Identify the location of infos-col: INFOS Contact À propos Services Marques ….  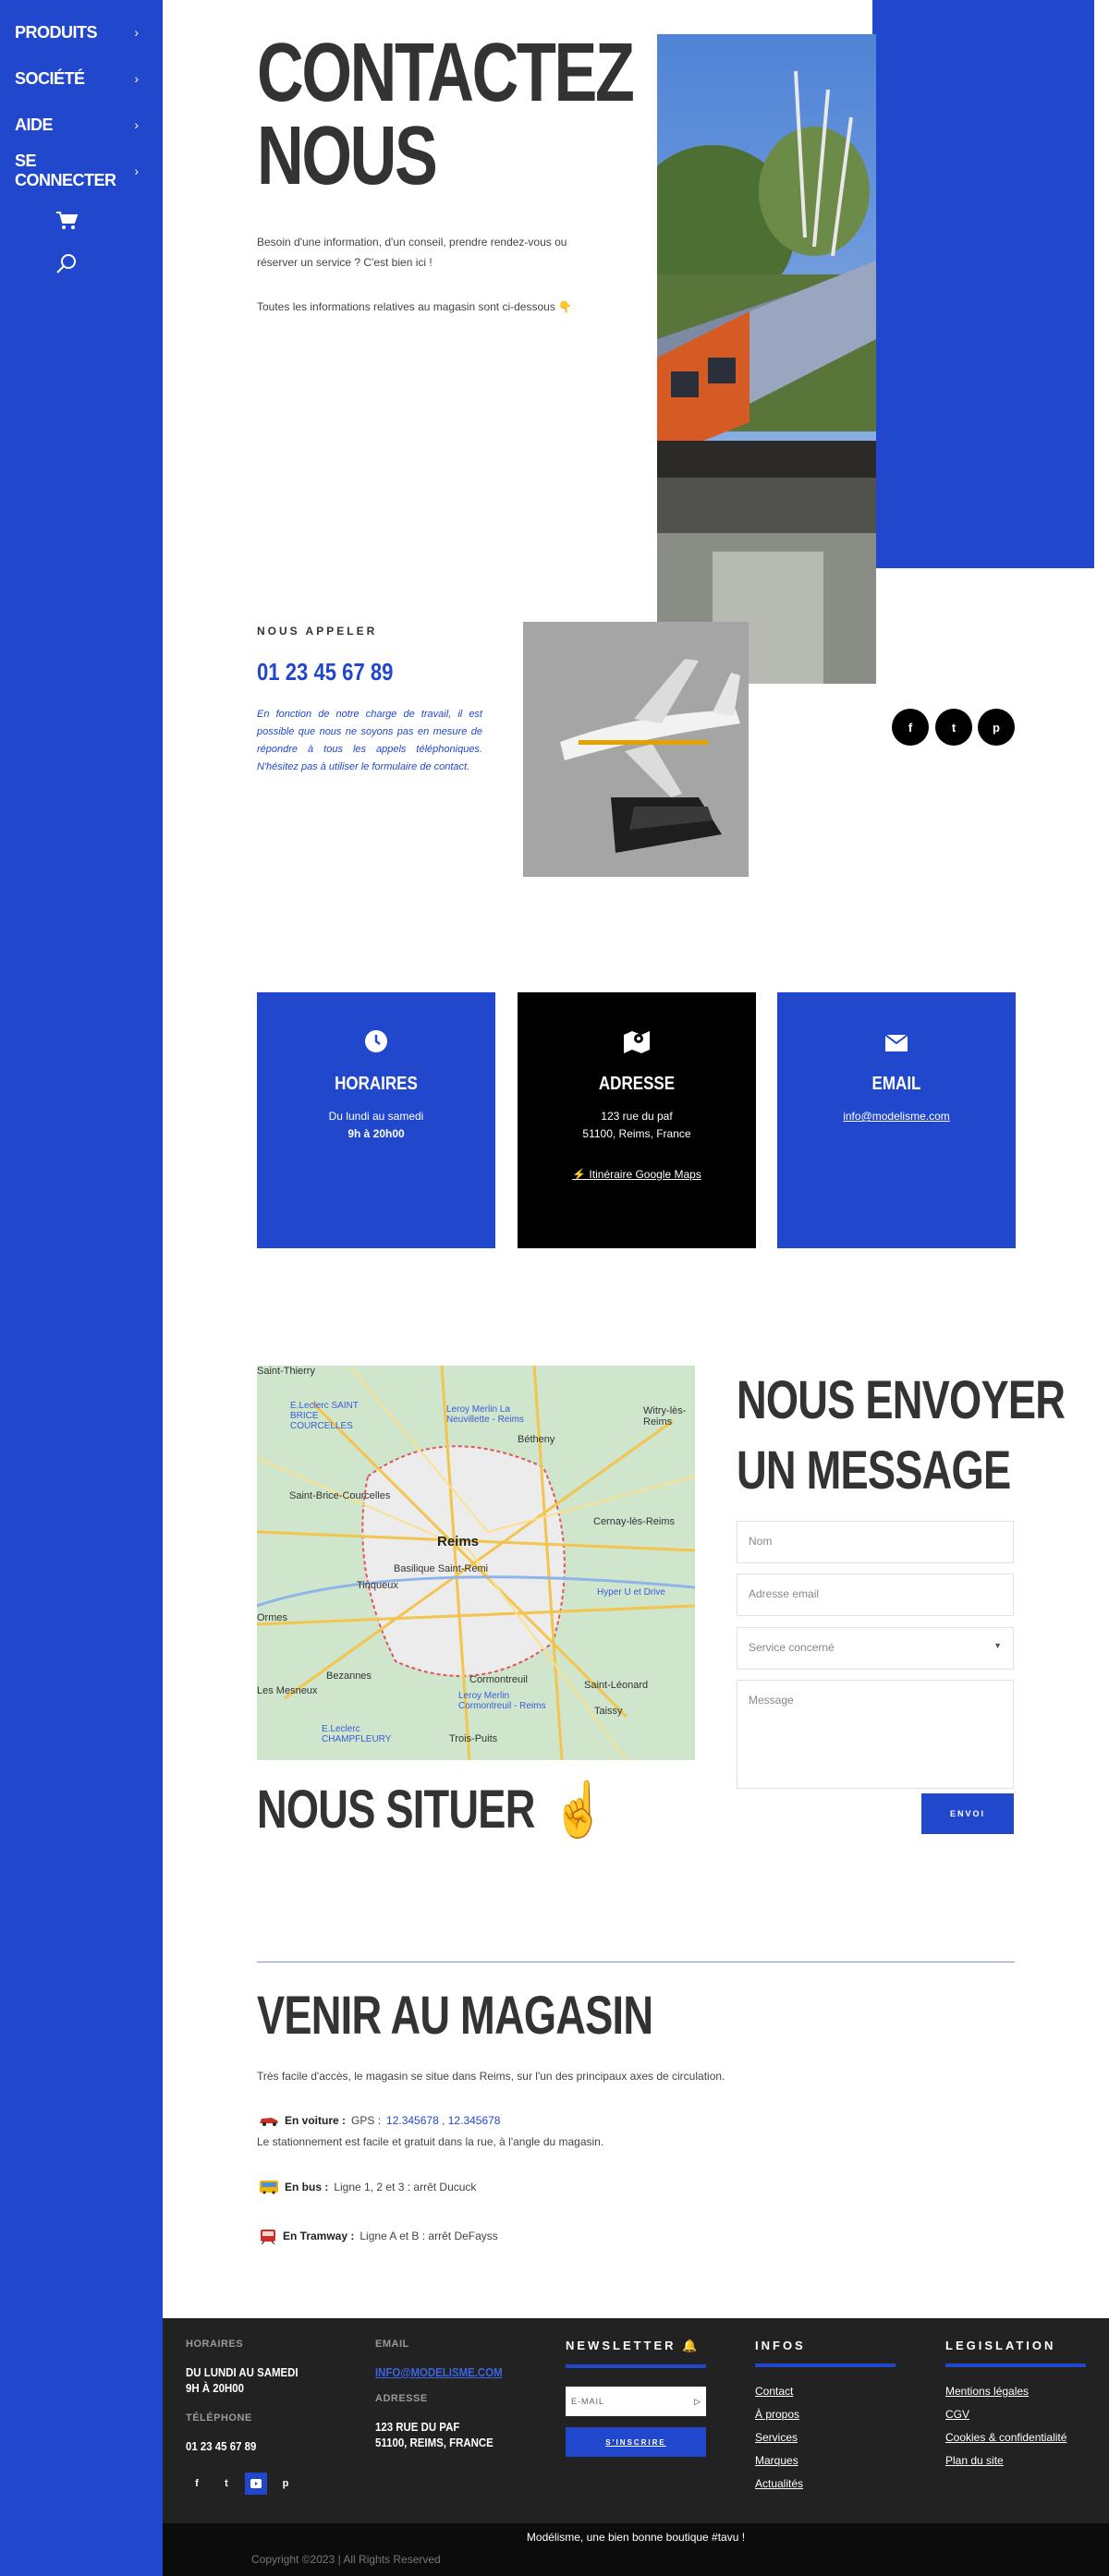
(825, 2417).